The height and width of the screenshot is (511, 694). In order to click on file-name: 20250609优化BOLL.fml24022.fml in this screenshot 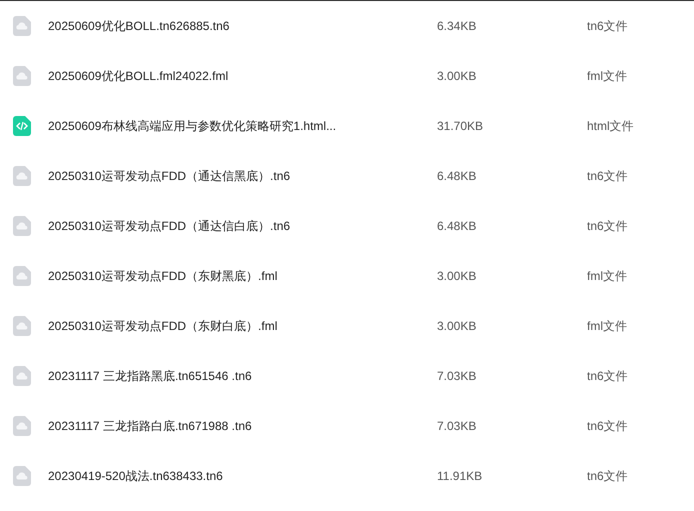, I will do `click(139, 76)`.